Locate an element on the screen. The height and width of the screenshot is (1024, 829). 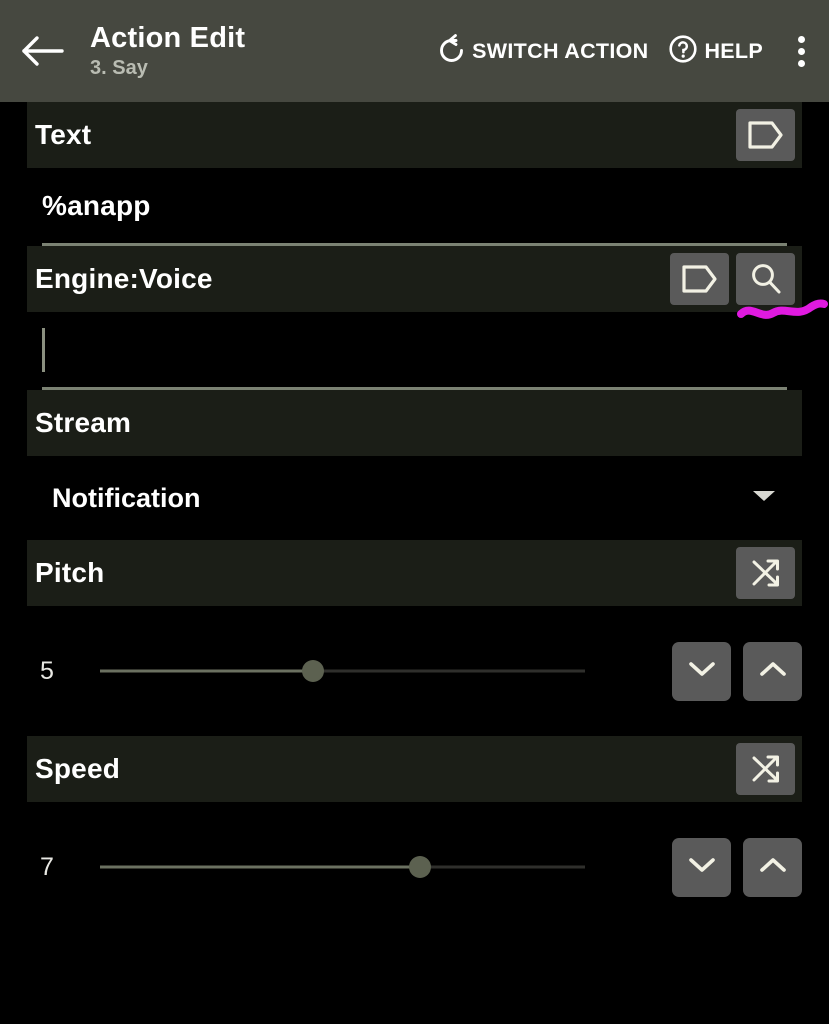
pitch-variable-button is located at coordinates (765, 573).